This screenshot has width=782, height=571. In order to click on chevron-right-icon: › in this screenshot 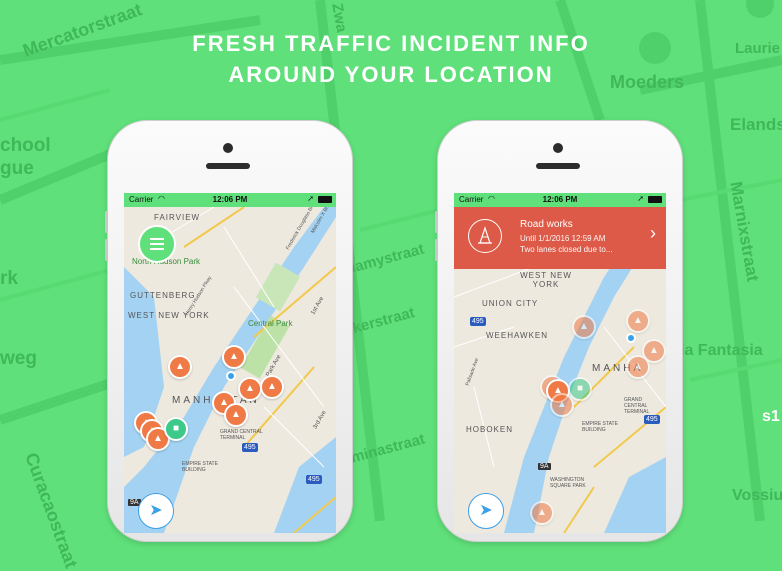, I will do `click(653, 233)`.